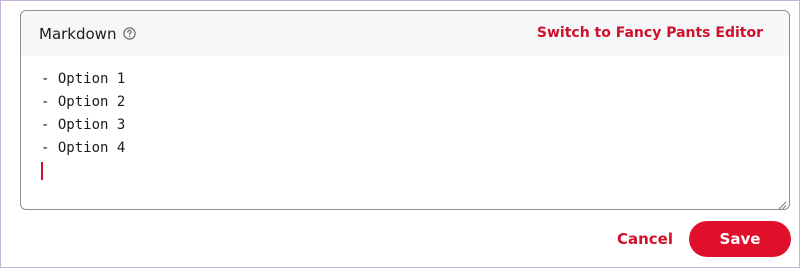  Describe the element at coordinates (415, 171) in the screenshot. I see `caret-line` at that location.